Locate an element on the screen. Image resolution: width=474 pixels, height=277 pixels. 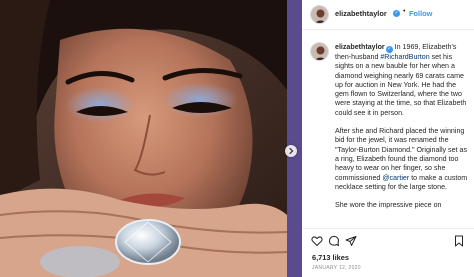
avatar is located at coordinates (319, 14).